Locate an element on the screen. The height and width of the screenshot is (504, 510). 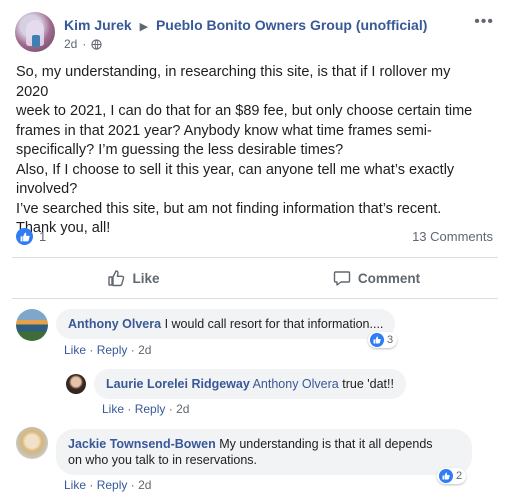
comment-author: Anthony Olvera is located at coordinates (114, 324).